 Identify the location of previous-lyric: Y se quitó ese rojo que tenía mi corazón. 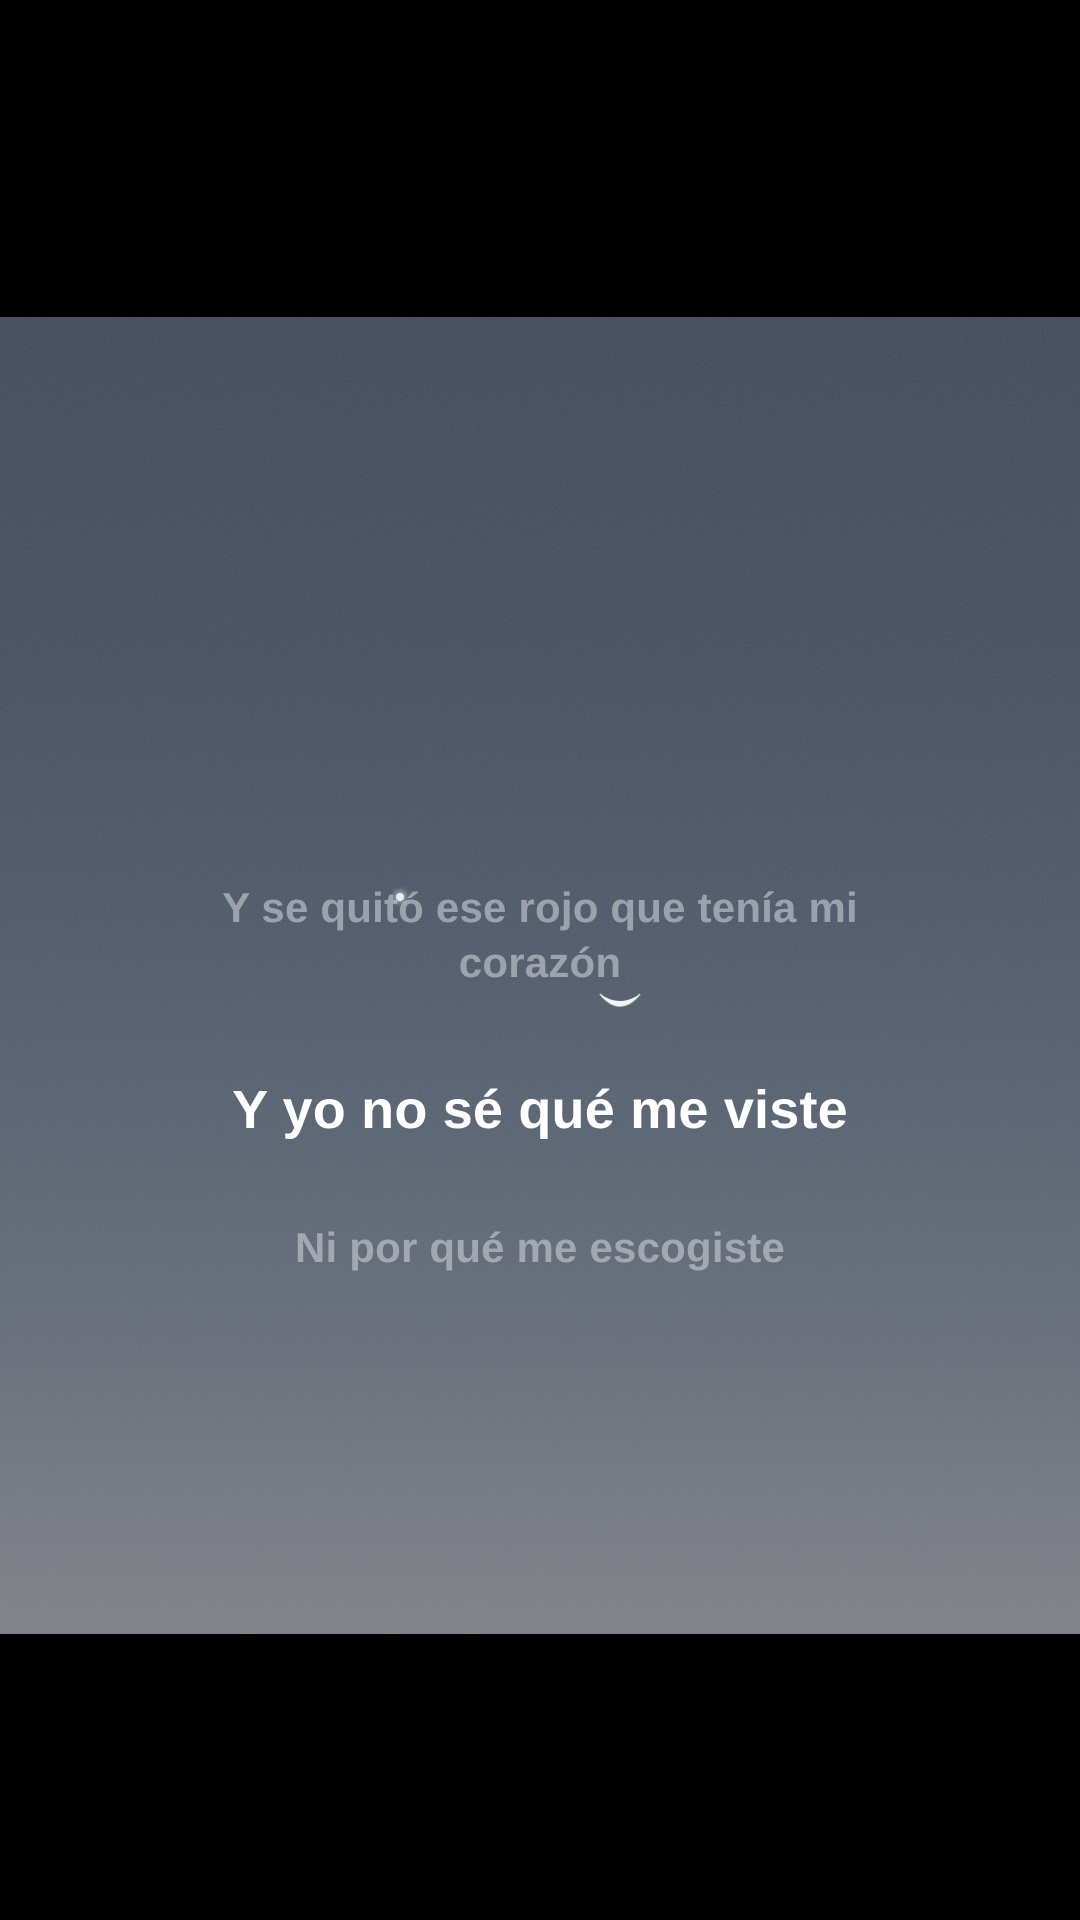
(540, 935).